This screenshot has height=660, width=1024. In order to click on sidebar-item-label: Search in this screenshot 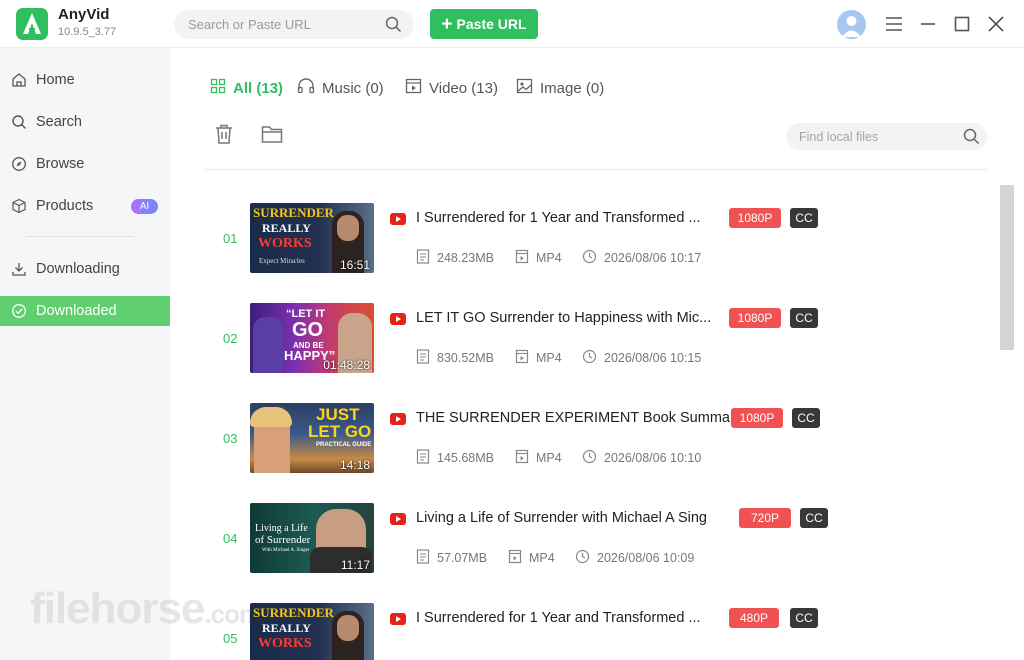, I will do `click(59, 122)`.